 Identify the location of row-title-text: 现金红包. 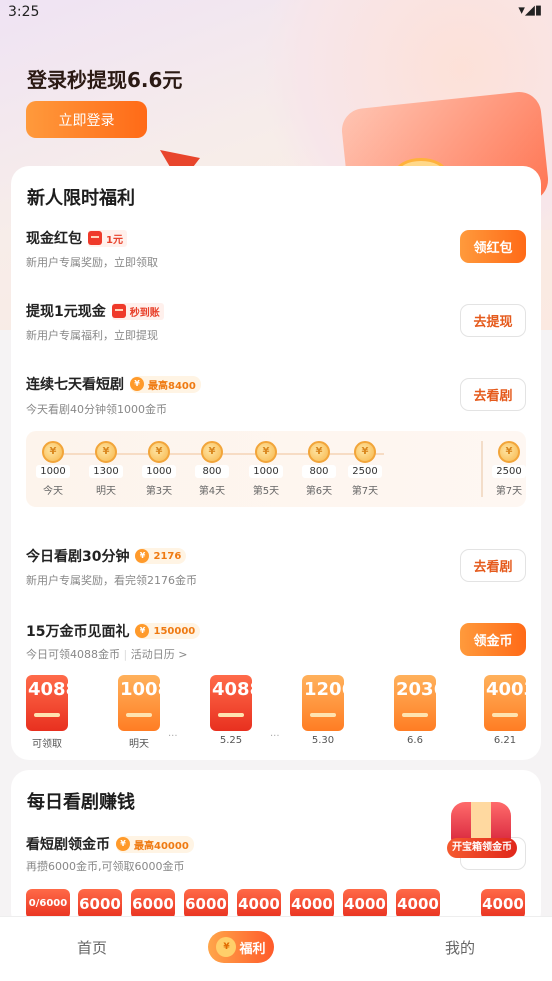
(54, 239).